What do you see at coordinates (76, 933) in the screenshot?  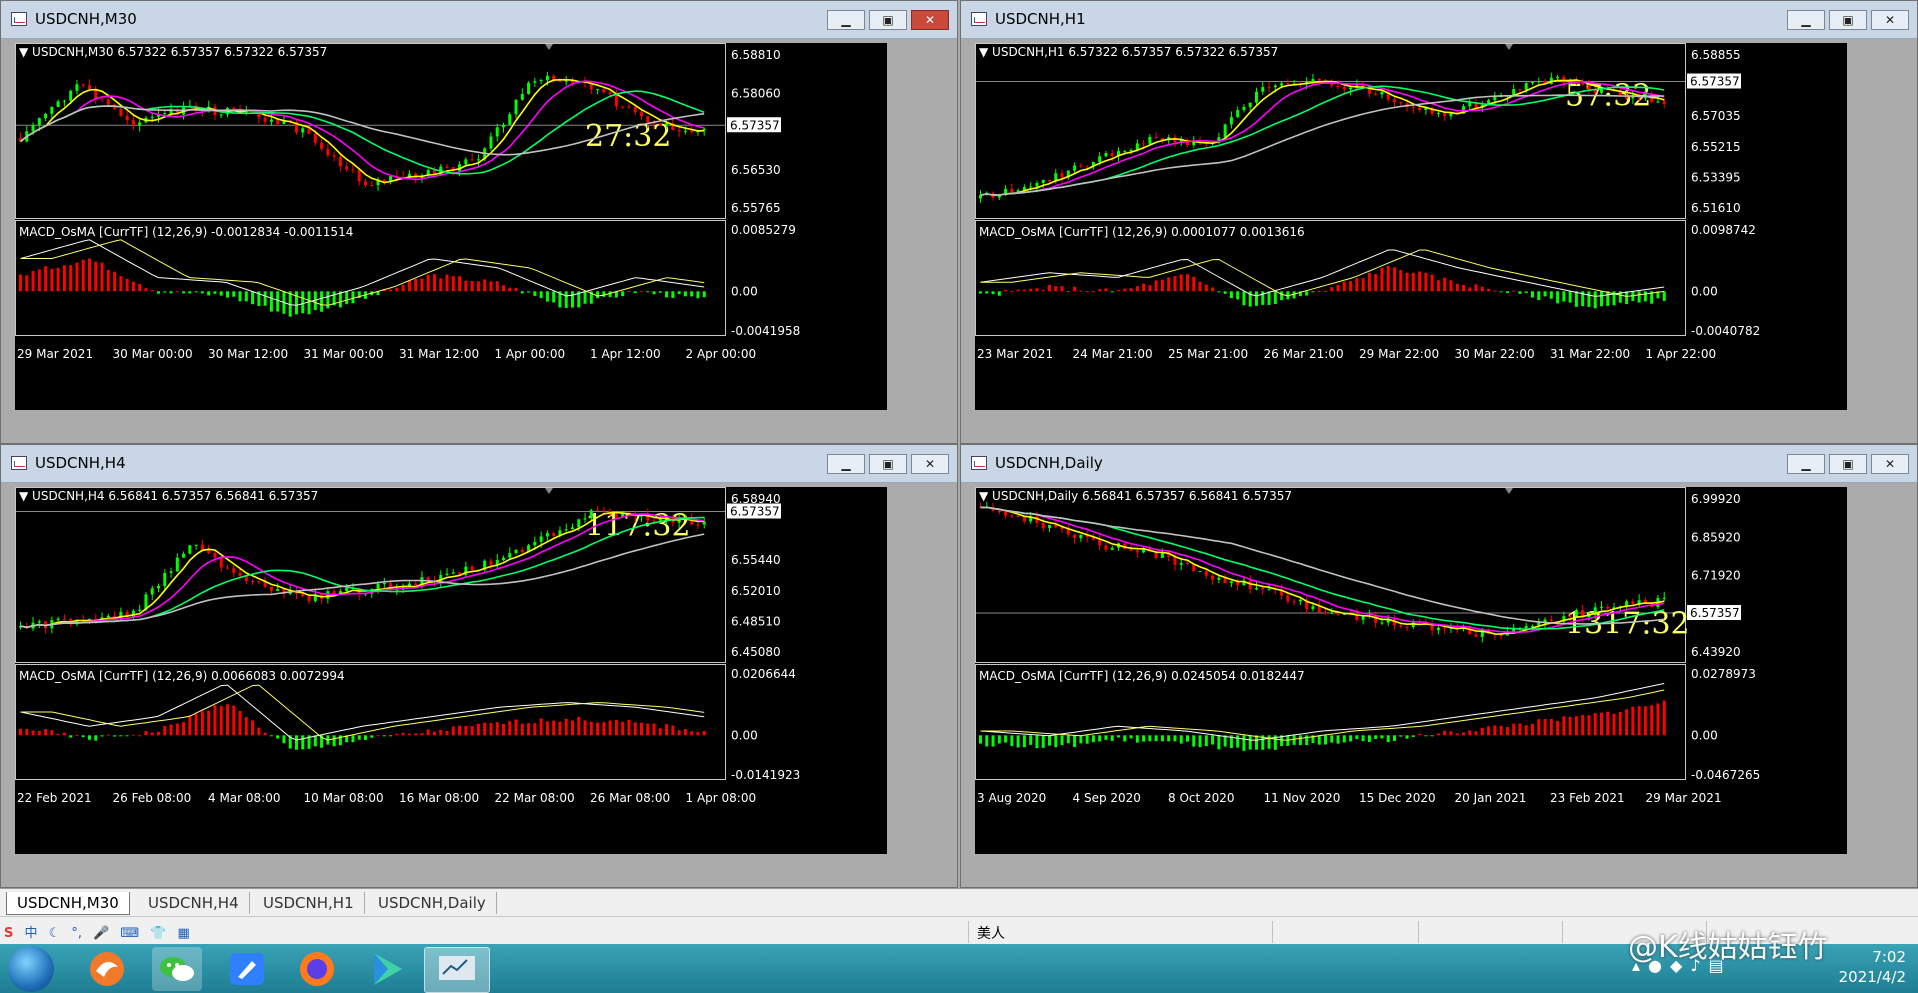 I see `punctuation-icon: °,` at bounding box center [76, 933].